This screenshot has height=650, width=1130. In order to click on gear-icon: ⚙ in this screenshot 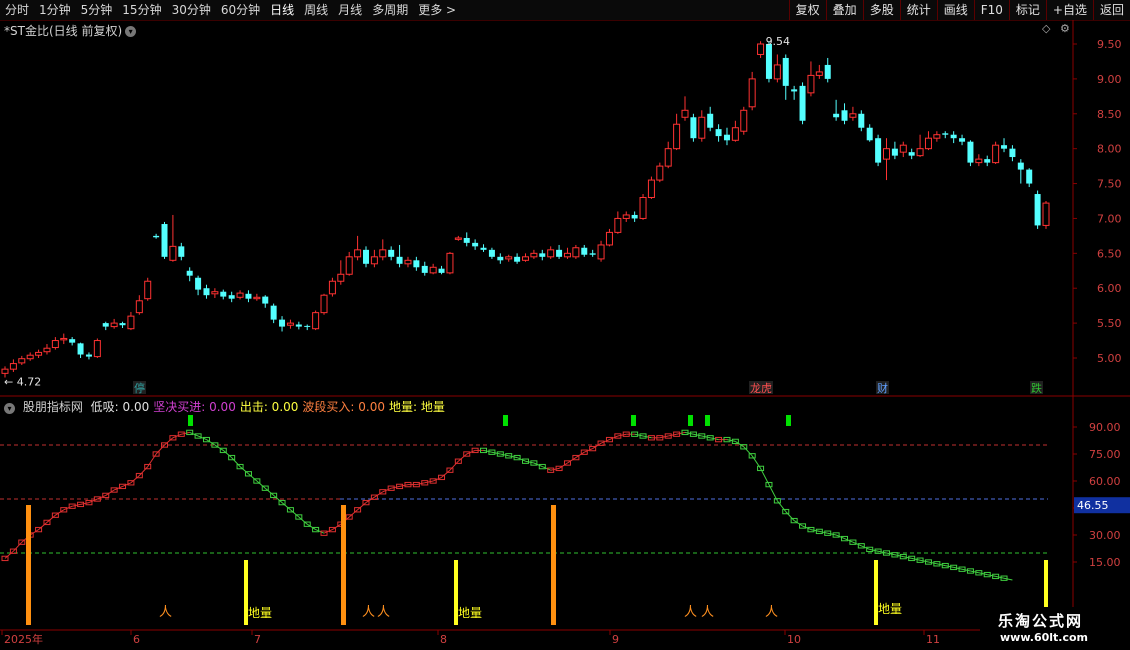, I will do `click(1065, 28)`.